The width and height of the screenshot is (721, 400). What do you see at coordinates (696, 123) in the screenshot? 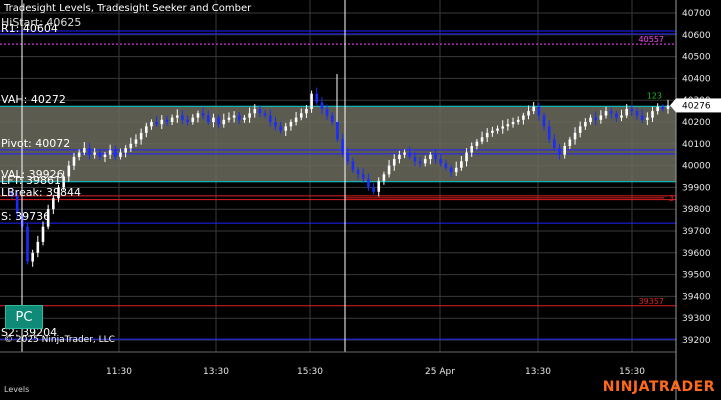
I see `y-tick-label: 40200` at bounding box center [696, 123].